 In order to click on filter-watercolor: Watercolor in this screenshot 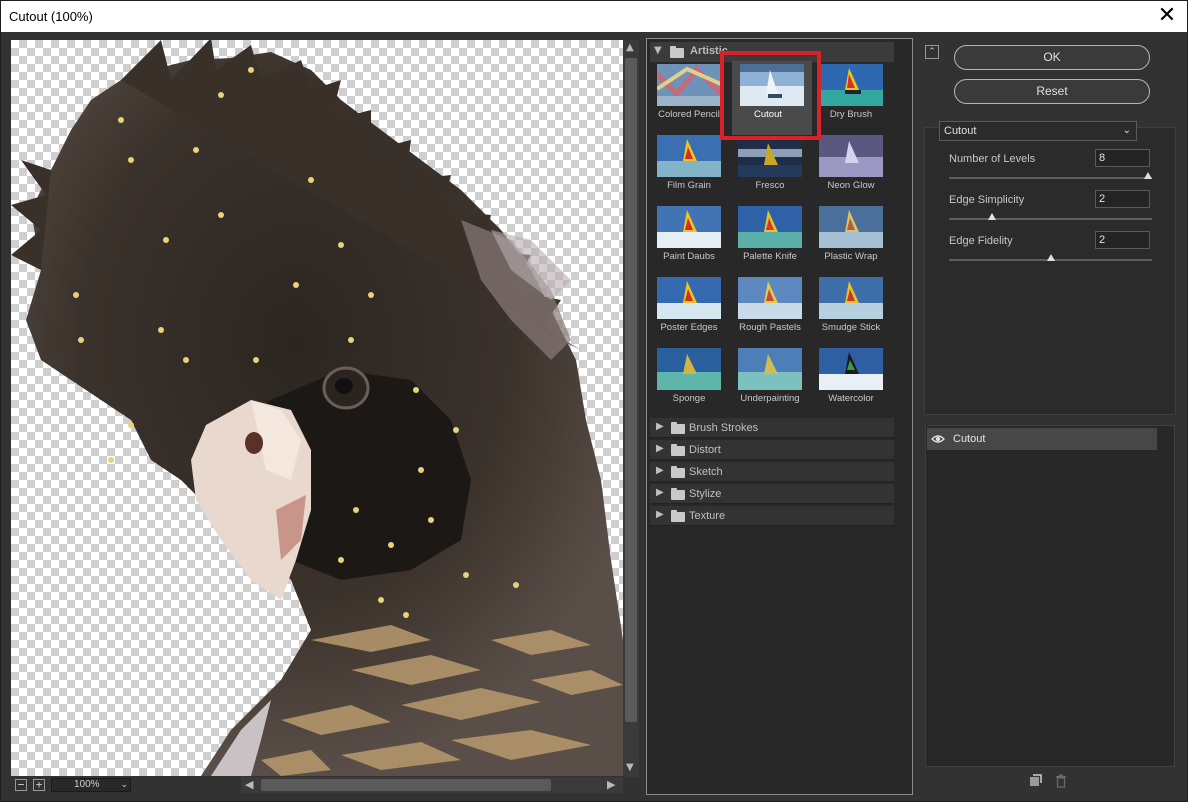, I will do `click(855, 381)`.